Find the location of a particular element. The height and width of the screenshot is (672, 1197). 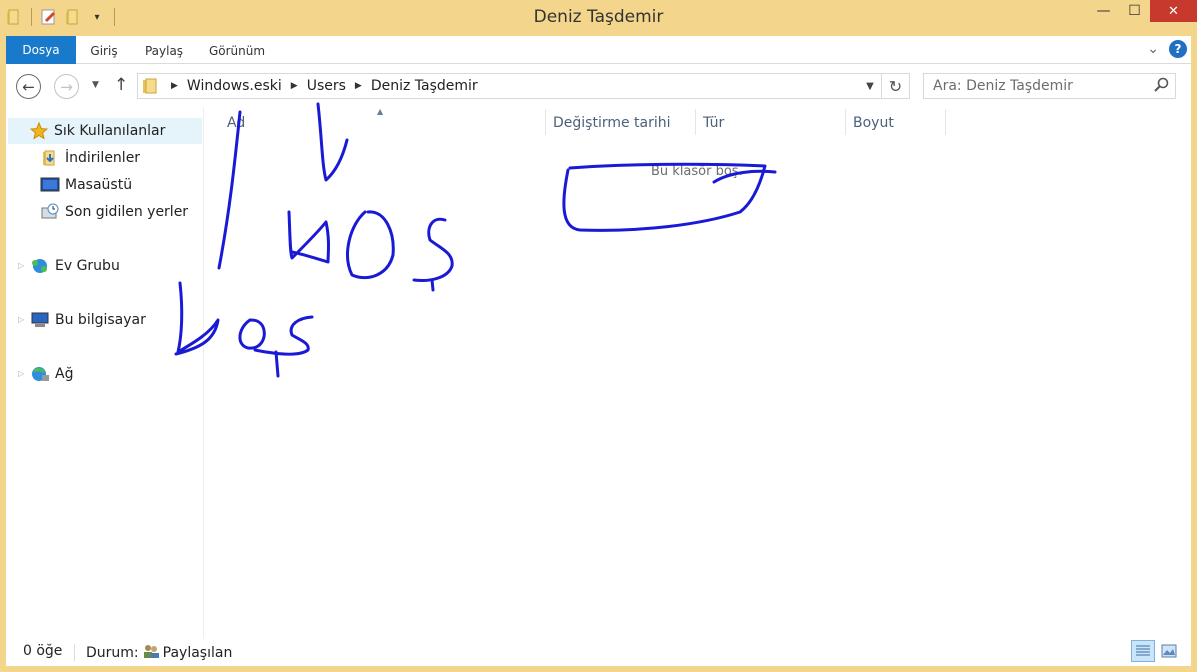

computer-icon is located at coordinates (40, 320).